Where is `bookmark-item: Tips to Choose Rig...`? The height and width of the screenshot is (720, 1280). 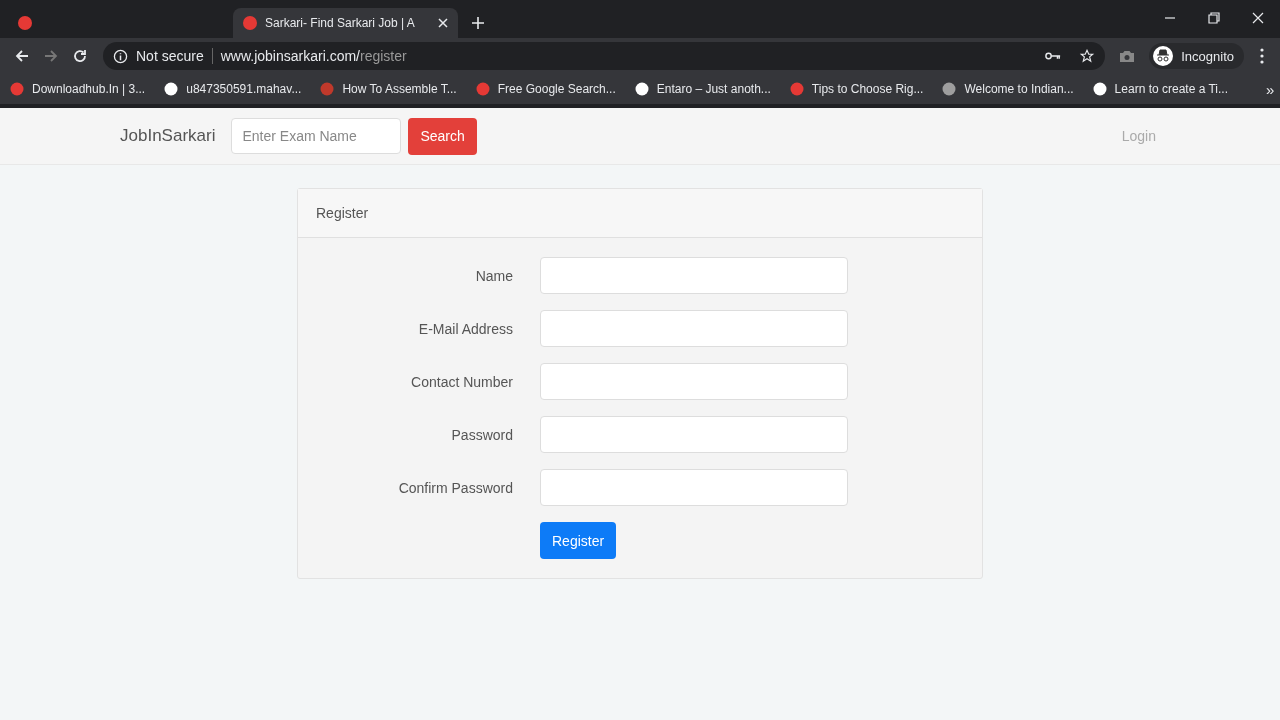
bookmark-item: Tips to Choose Rig... is located at coordinates (856, 89).